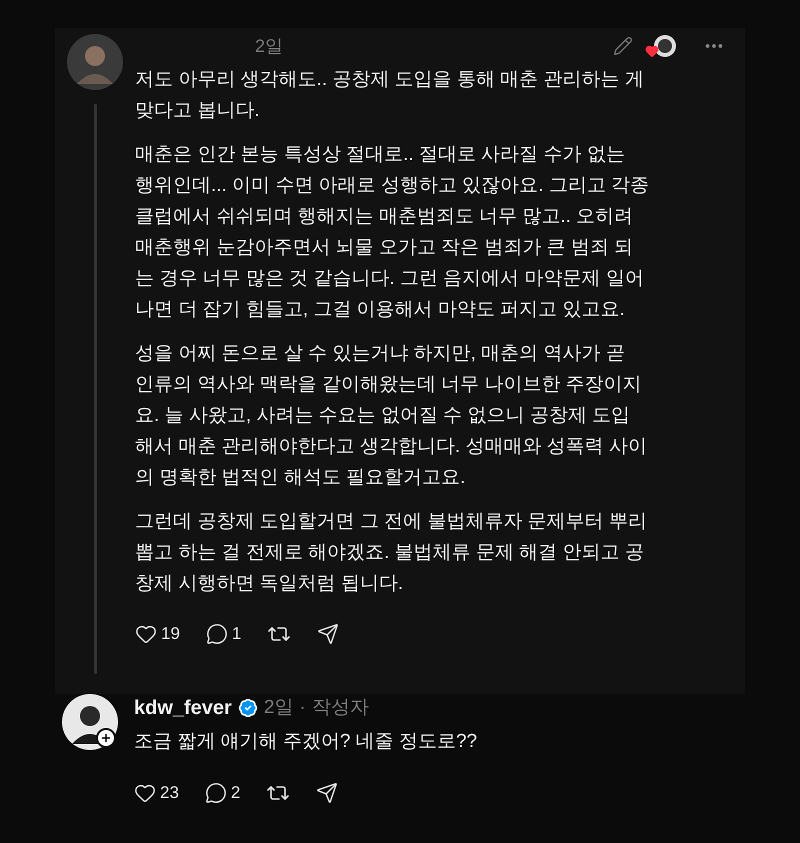  I want to click on reply-button: 2, so click(222, 793).